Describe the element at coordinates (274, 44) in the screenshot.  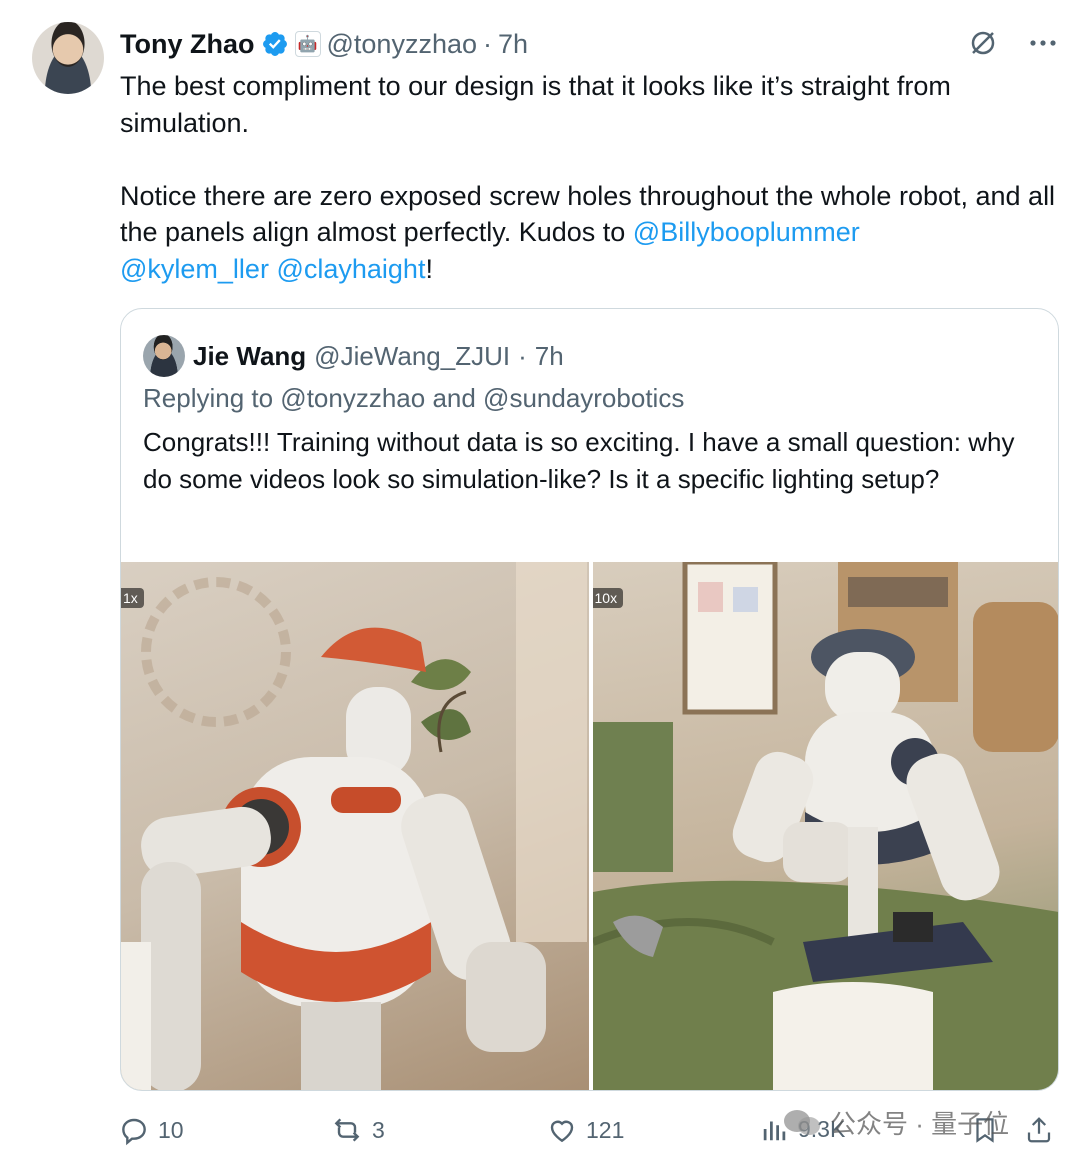
I see `verified-badge-icon` at that location.